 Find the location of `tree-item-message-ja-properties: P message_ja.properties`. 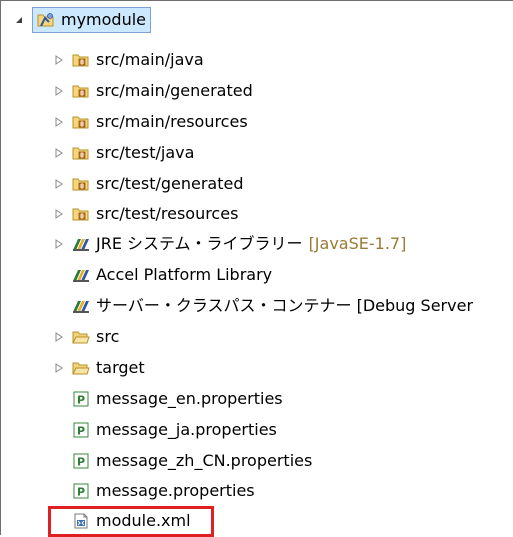

tree-item-message-ja-properties: P message_ja.properties is located at coordinates (174, 430).